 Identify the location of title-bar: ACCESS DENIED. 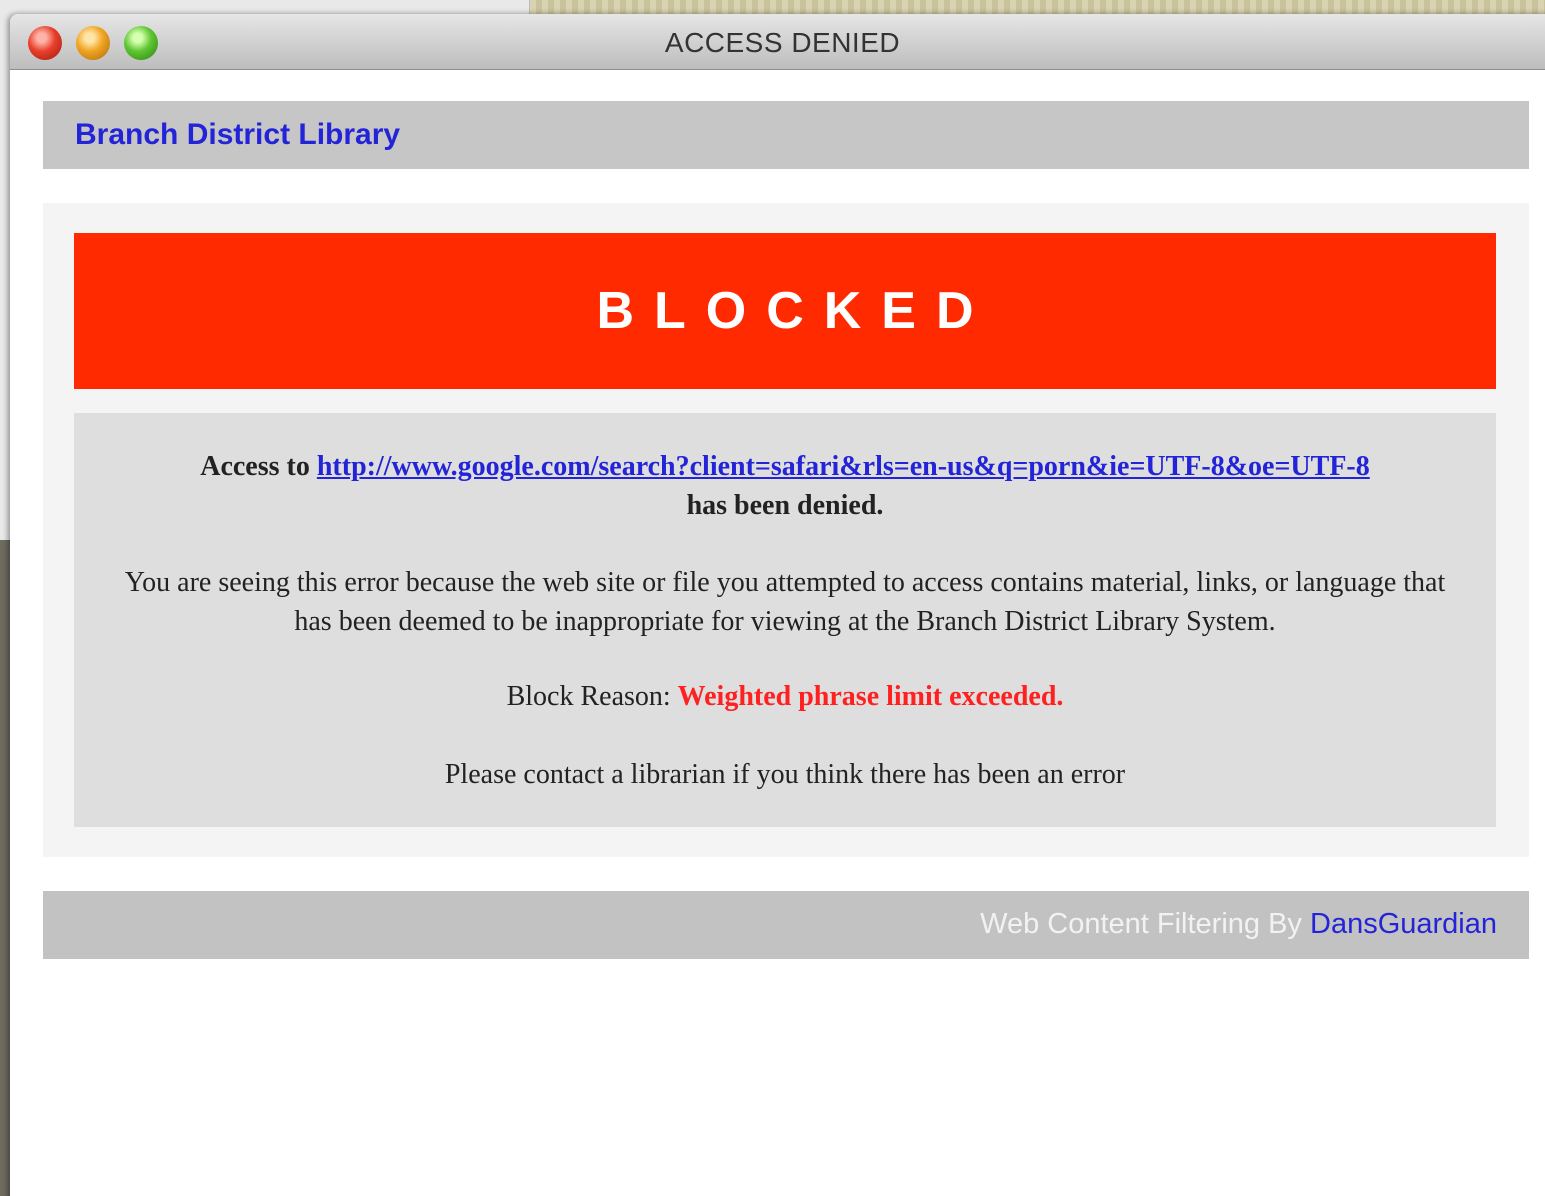
(777, 42).